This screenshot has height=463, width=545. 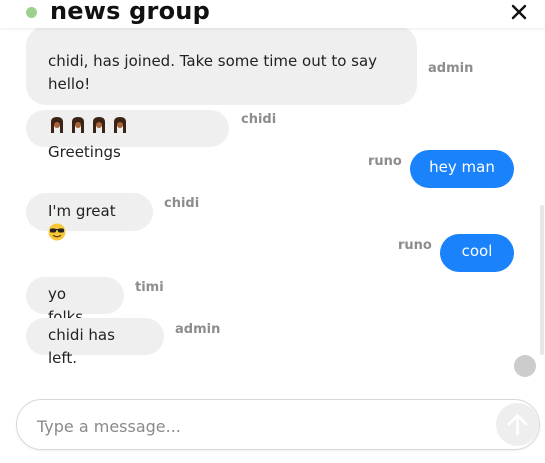 What do you see at coordinates (525, 366) in the screenshot?
I see `scroll-to-bottom-button` at bounding box center [525, 366].